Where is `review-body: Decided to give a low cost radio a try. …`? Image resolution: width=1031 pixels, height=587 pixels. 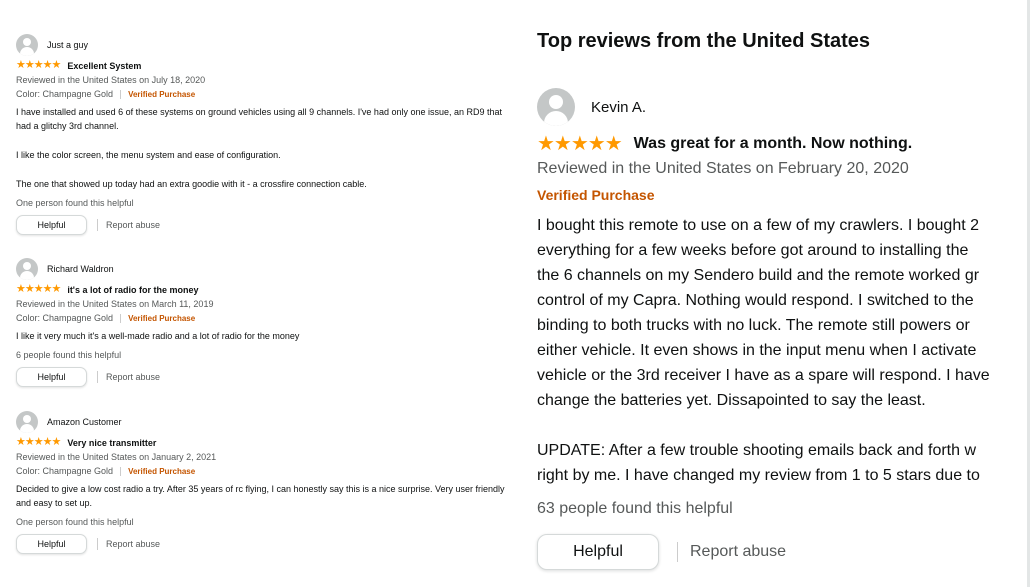
review-body: Decided to give a low cost radio a try. … is located at coordinates (261, 496).